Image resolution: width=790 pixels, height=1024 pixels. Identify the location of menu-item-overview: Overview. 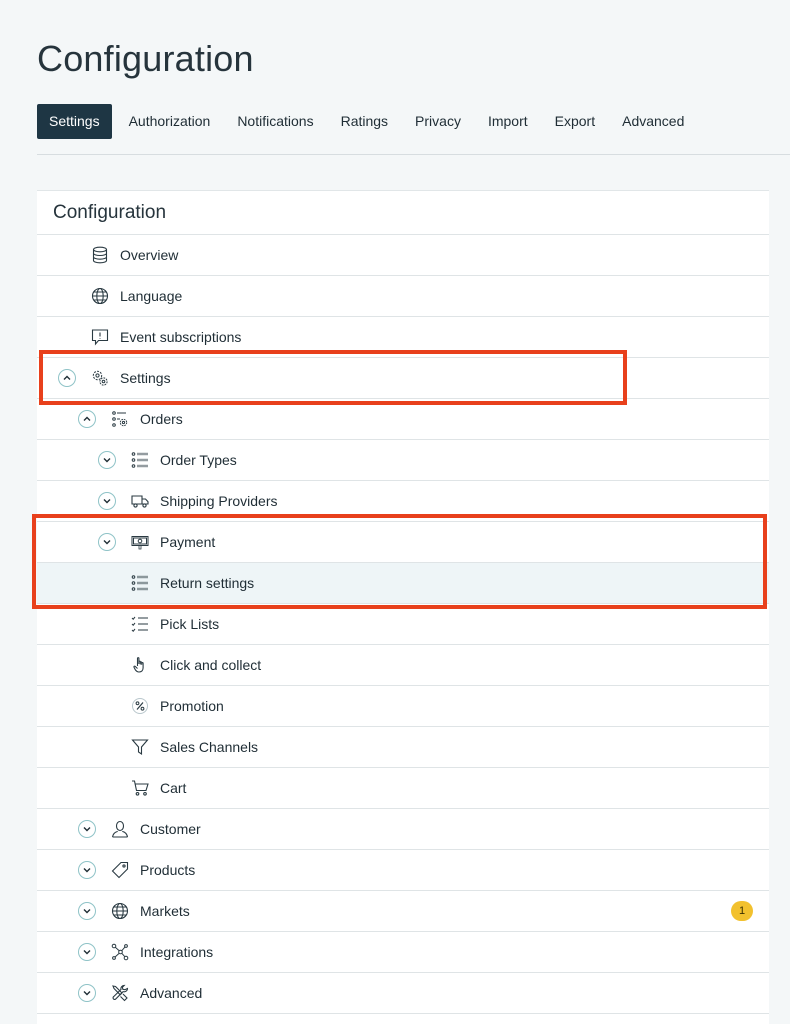
(403, 255).